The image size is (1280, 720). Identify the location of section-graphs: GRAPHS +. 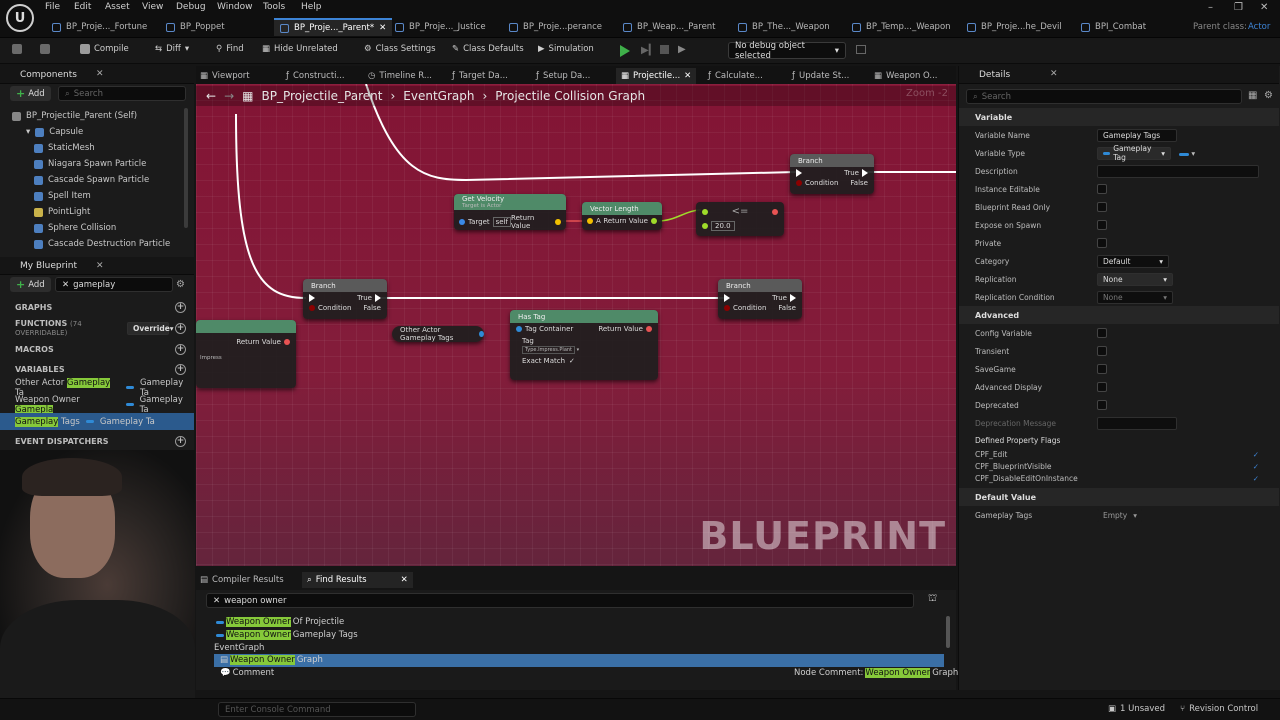
(97, 307).